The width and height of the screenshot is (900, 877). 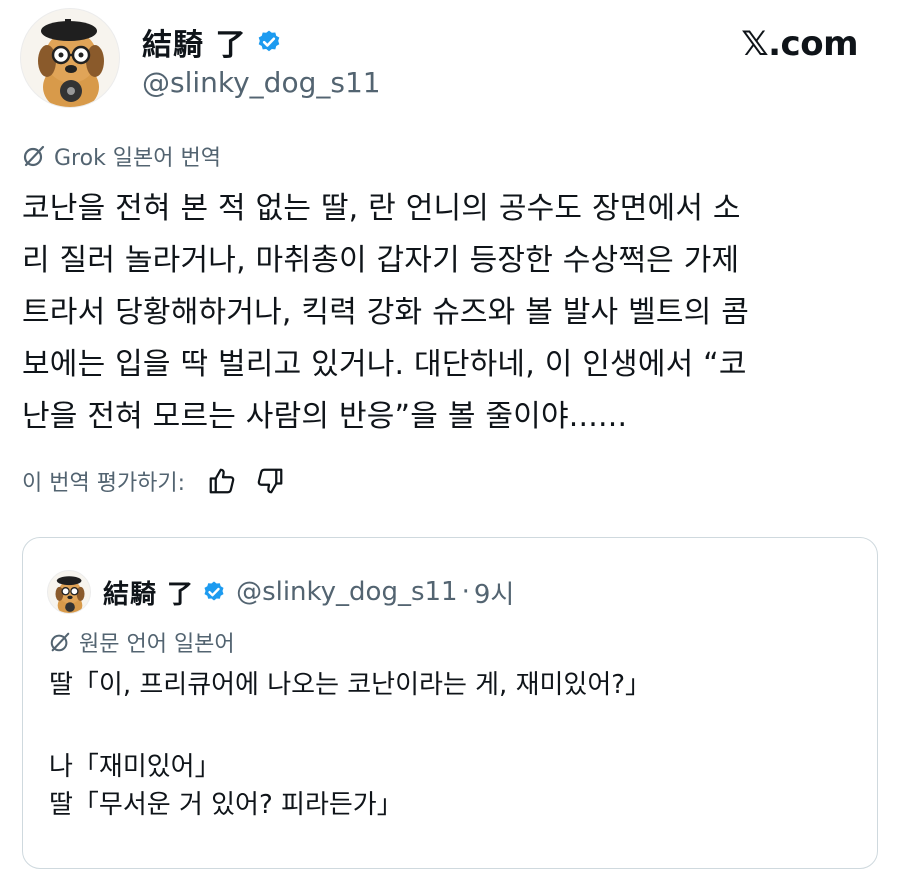 What do you see at coordinates (104, 483) in the screenshot?
I see `rate-label: 이 번역 평가하기:` at bounding box center [104, 483].